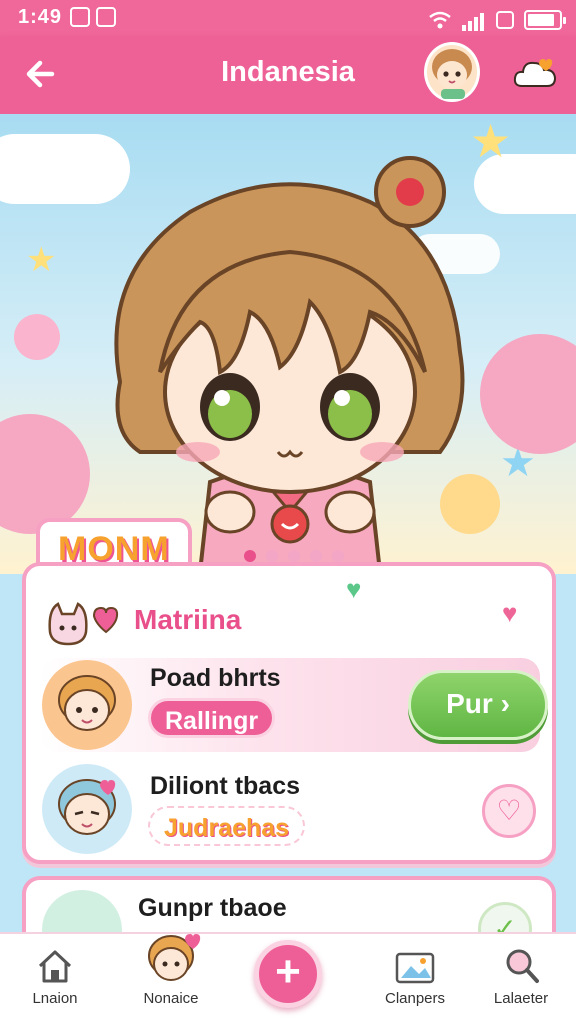 Image resolution: width=576 pixels, height=1024 pixels. I want to click on status-bar: 1:49, so click(288, 18).